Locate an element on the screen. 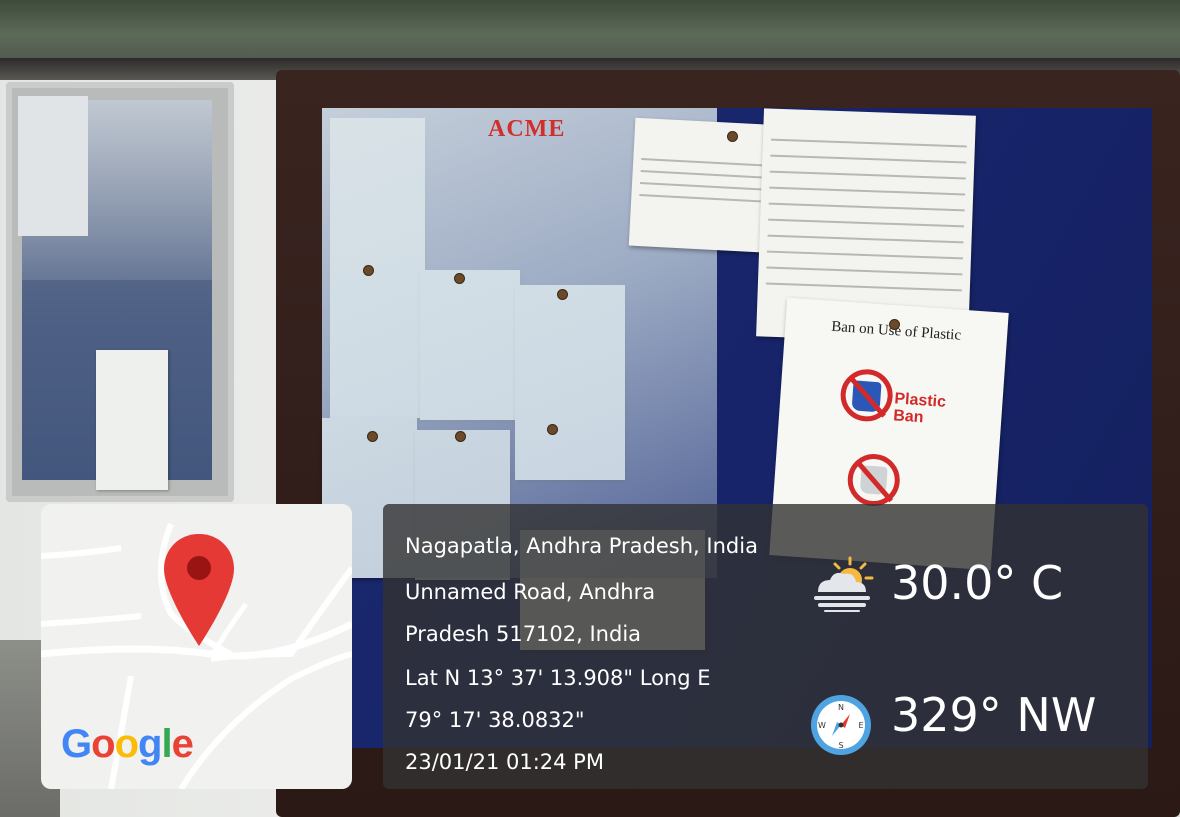 The image size is (1180, 817). address-line: Pradesh 517102, India is located at coordinates (523, 634).